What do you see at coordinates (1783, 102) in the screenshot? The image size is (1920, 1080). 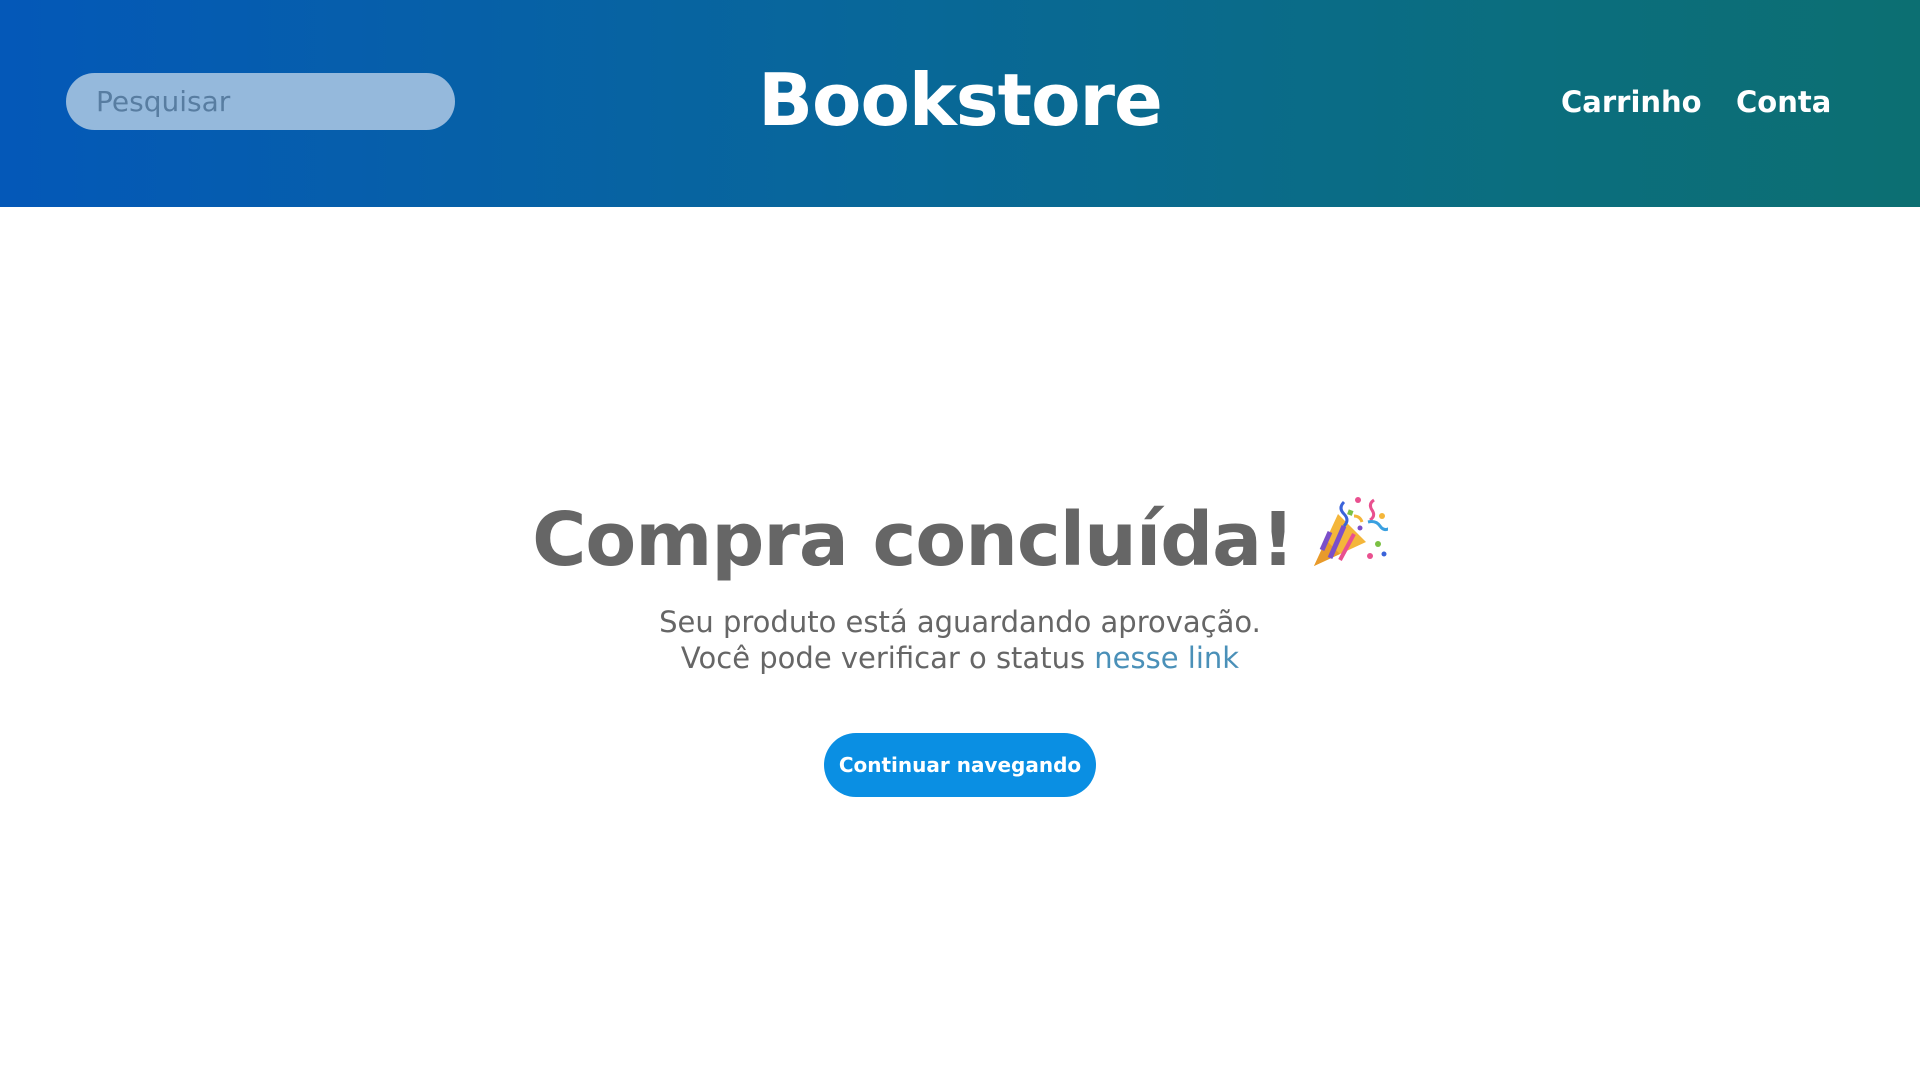 I see `nav-account-link: Conta` at bounding box center [1783, 102].